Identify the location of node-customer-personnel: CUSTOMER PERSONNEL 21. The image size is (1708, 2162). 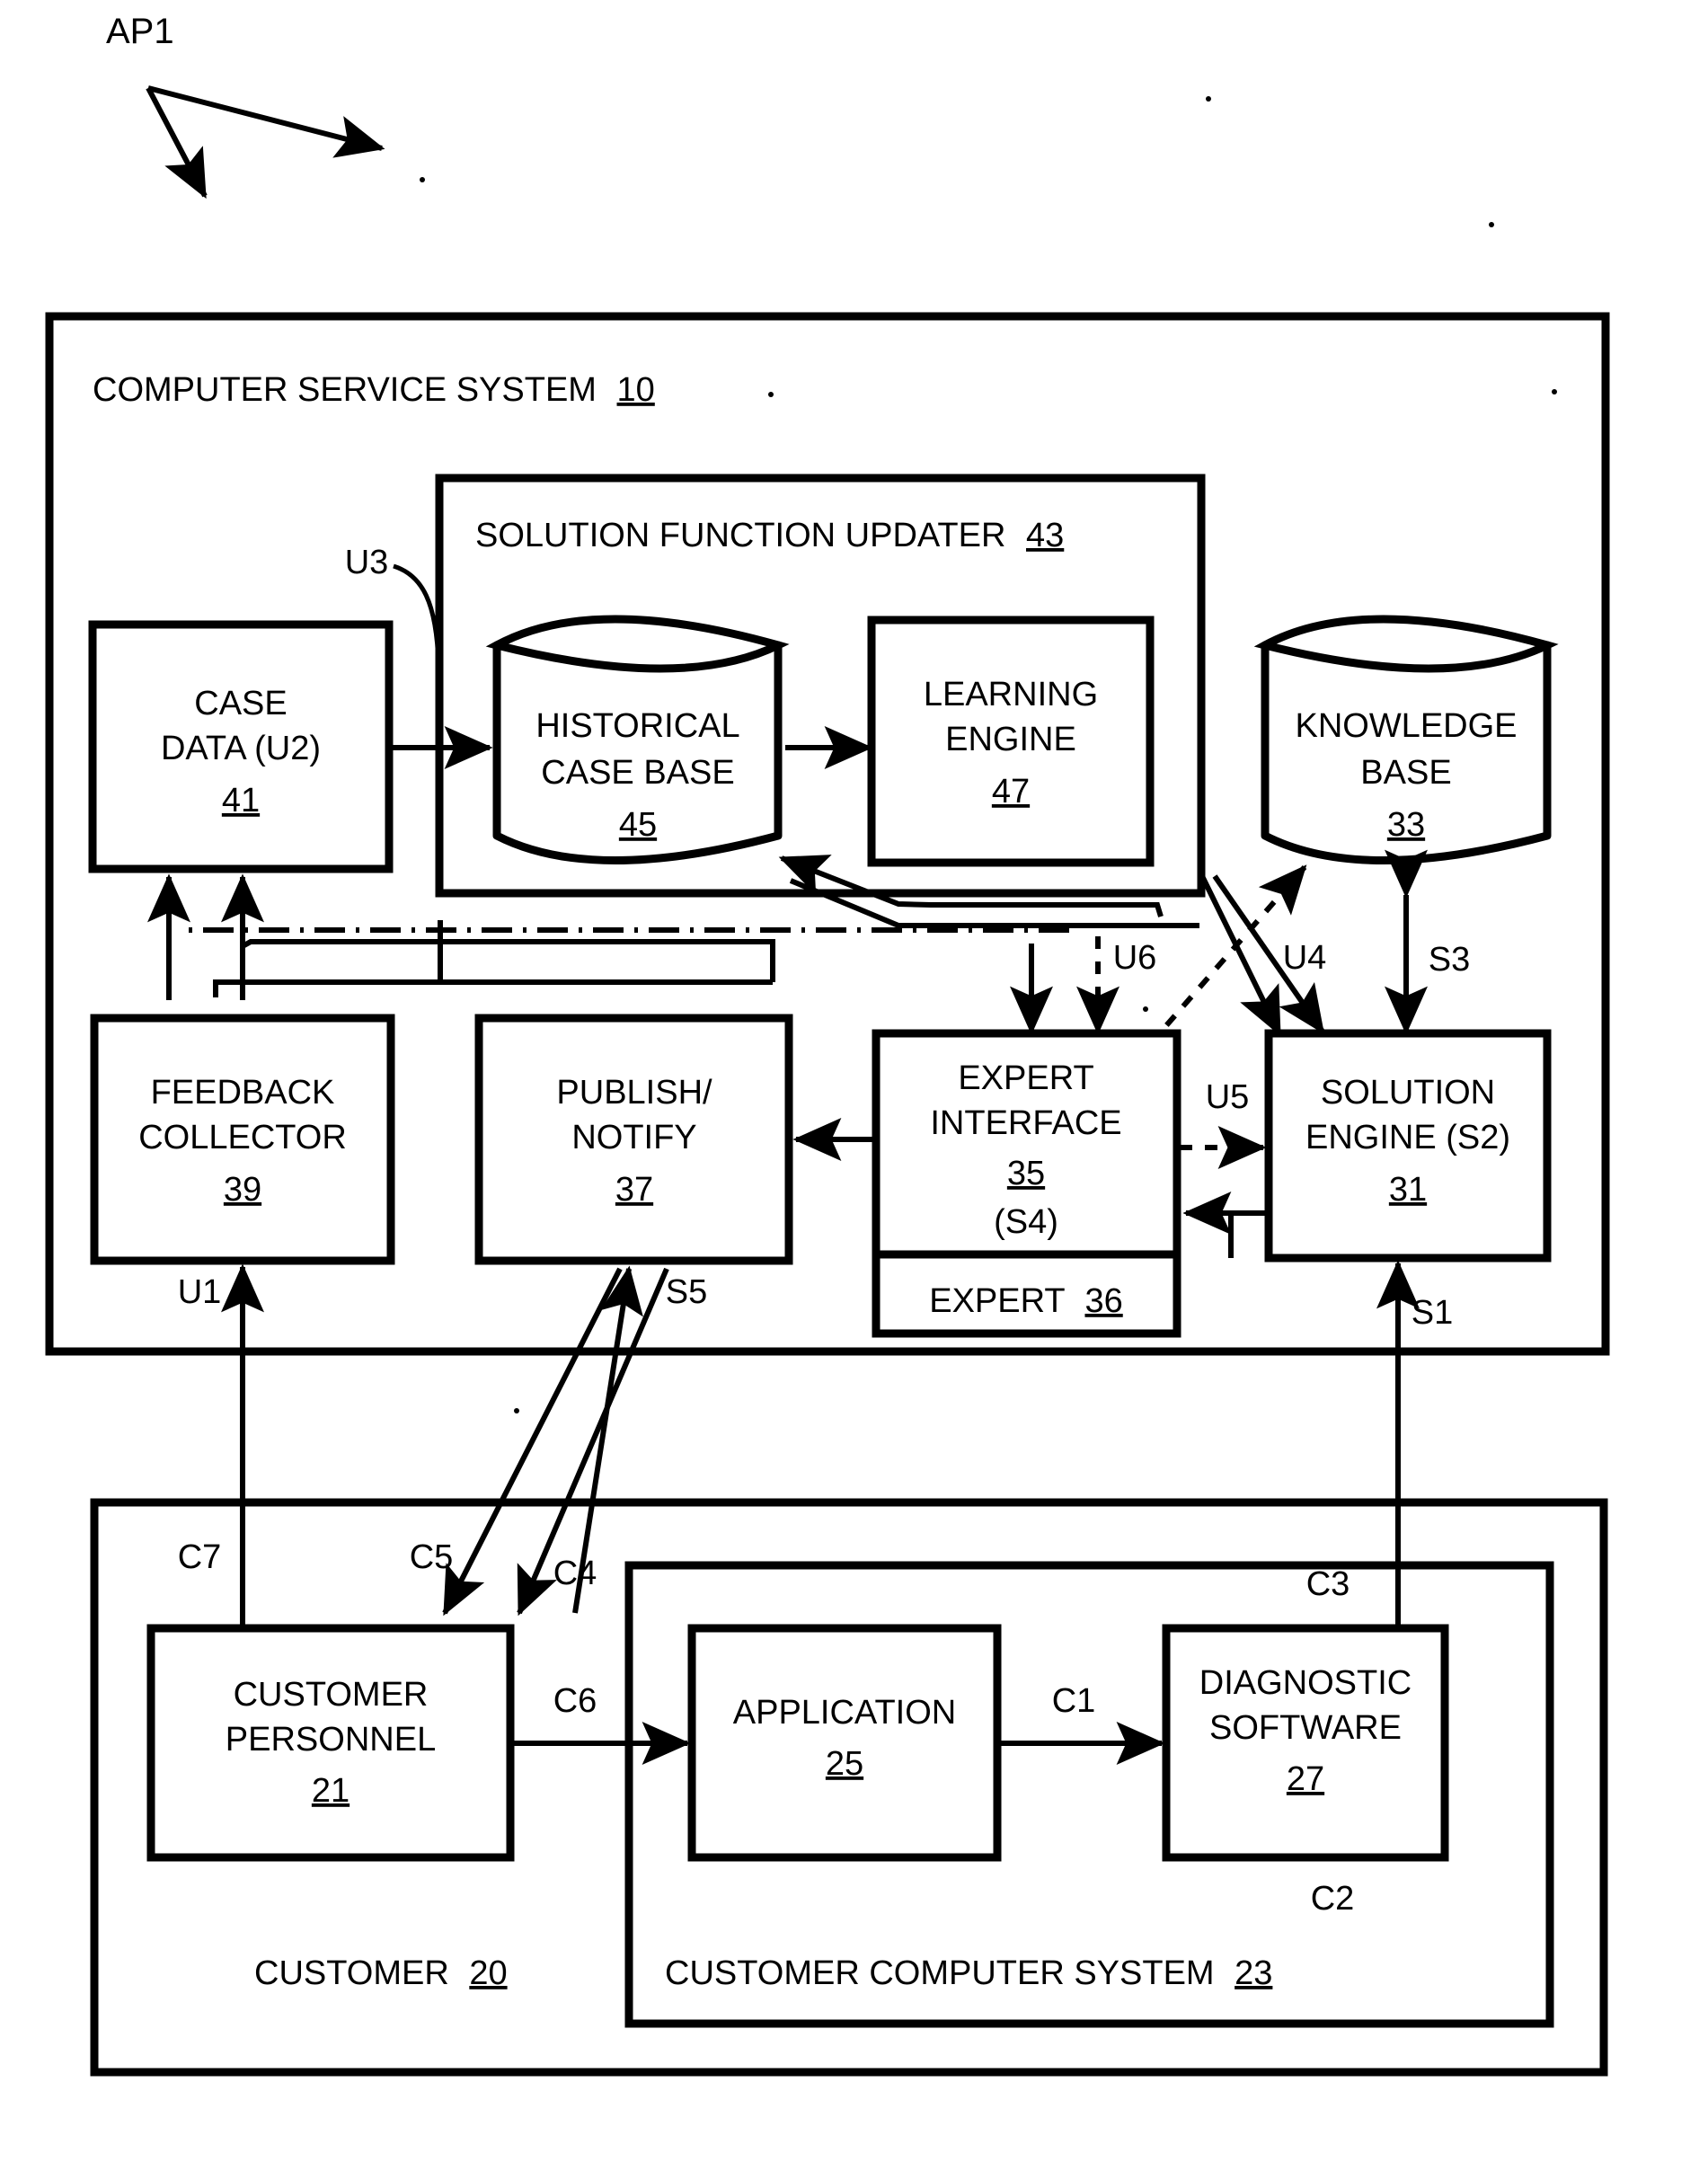
(330, 1743).